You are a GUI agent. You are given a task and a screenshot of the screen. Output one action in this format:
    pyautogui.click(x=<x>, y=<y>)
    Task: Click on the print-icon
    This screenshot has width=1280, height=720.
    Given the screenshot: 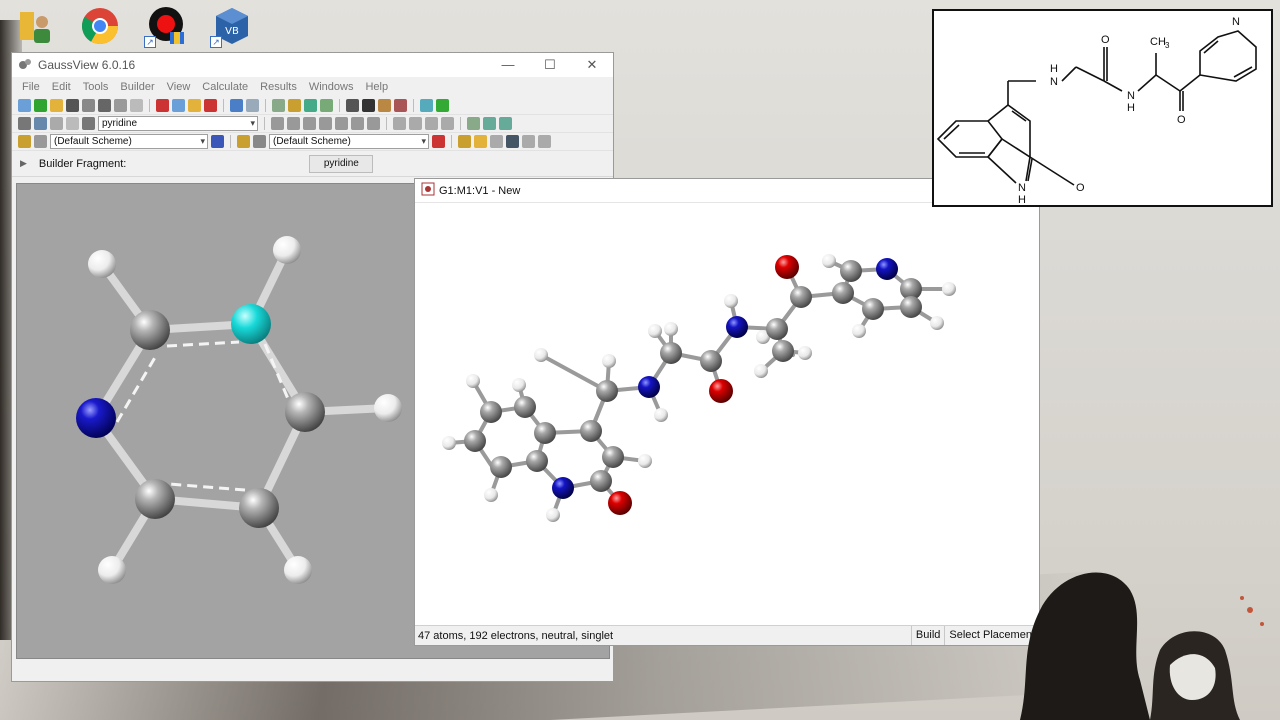 What is the action you would take?
    pyautogui.click(x=88, y=105)
    